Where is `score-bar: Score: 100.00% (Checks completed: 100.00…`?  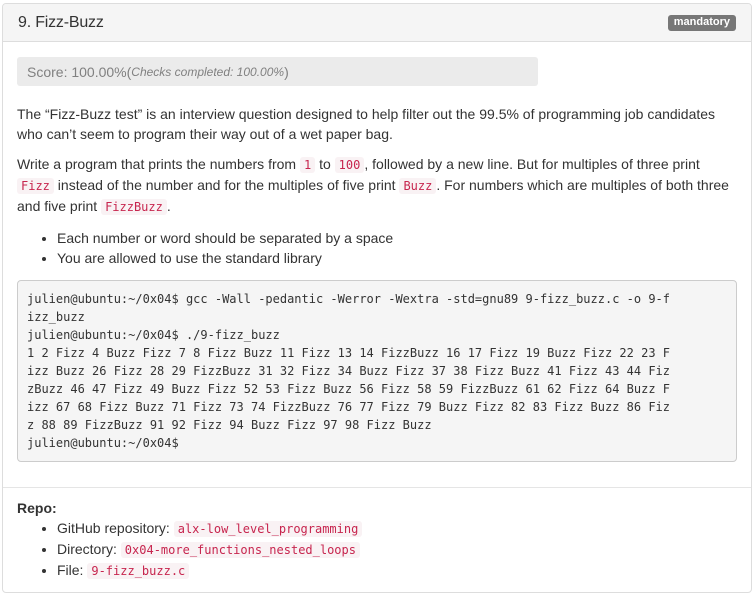
score-bar: Score: 100.00% (Checks completed: 100.00… is located at coordinates (277, 71).